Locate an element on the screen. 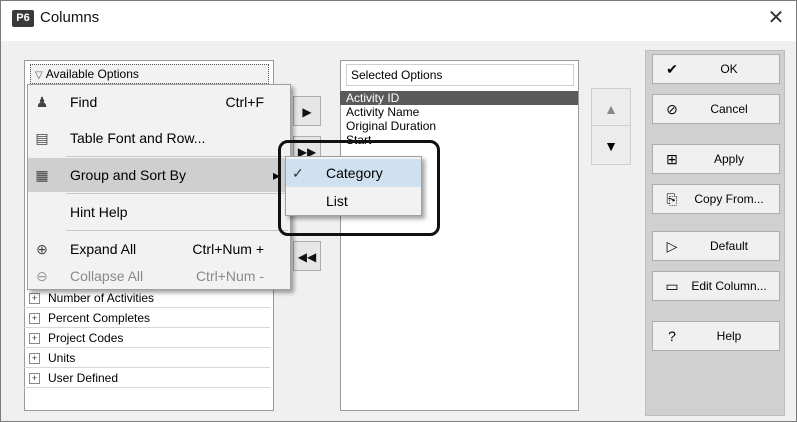 This screenshot has width=797, height=422. selected-option-item: Original Duration is located at coordinates (459, 126).